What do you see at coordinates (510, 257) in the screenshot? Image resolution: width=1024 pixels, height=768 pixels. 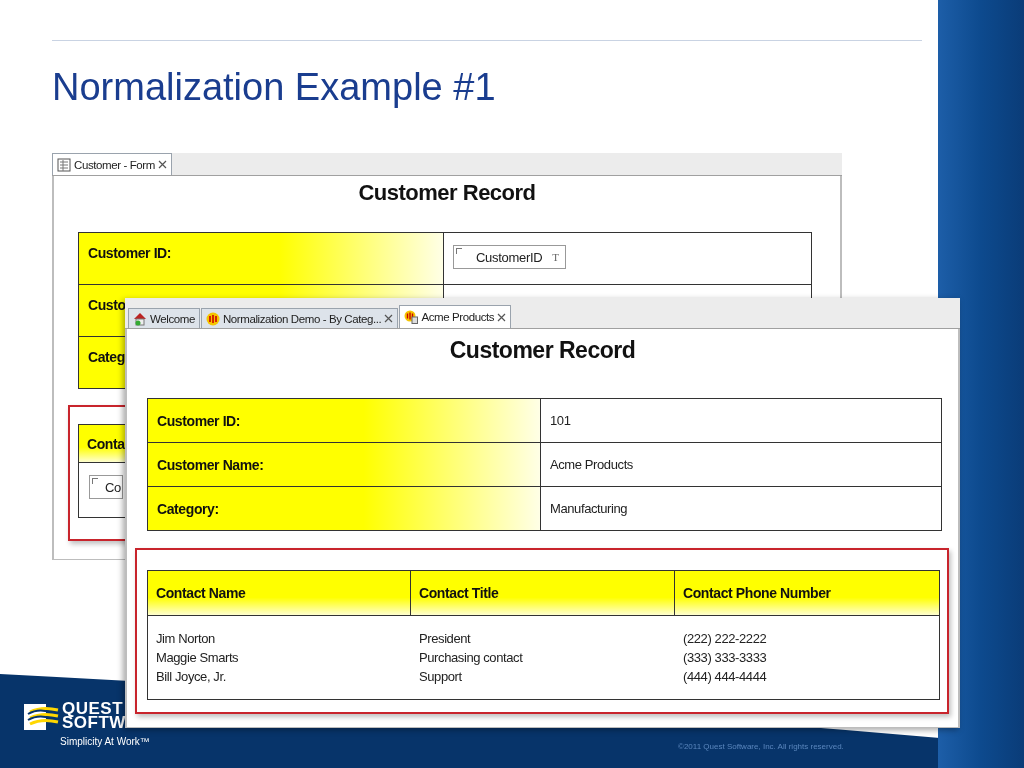 I see `input-field: CustomerID T` at bounding box center [510, 257].